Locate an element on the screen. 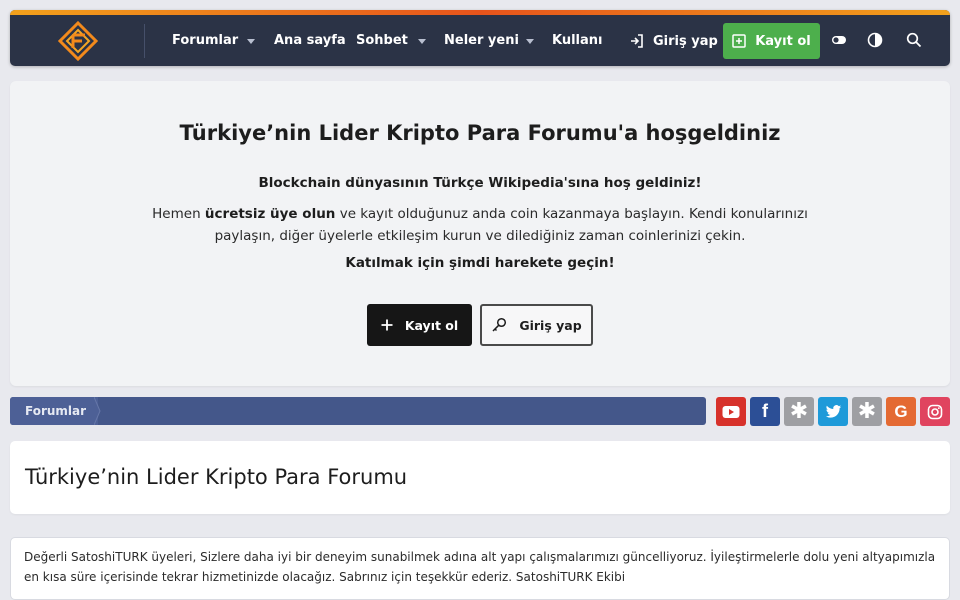 The image size is (960, 600). instagram-icon is located at coordinates (935, 411).